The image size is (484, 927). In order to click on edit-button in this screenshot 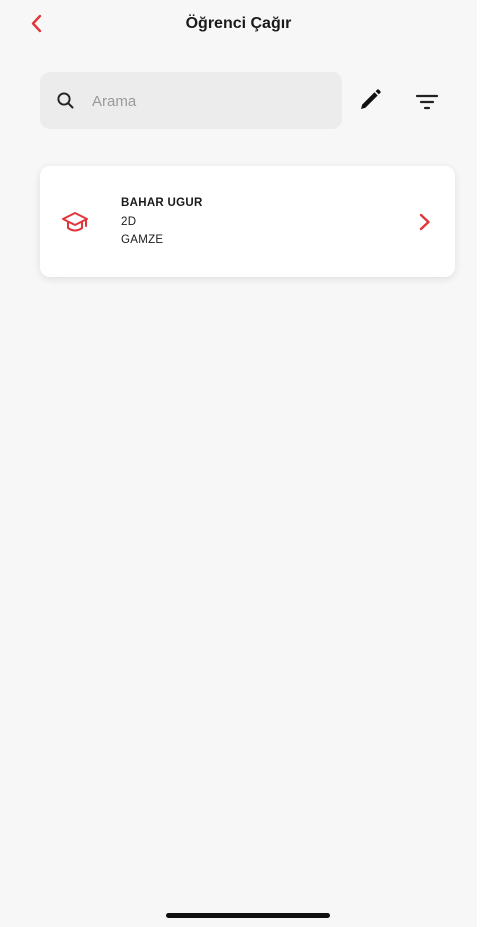, I will do `click(370, 100)`.